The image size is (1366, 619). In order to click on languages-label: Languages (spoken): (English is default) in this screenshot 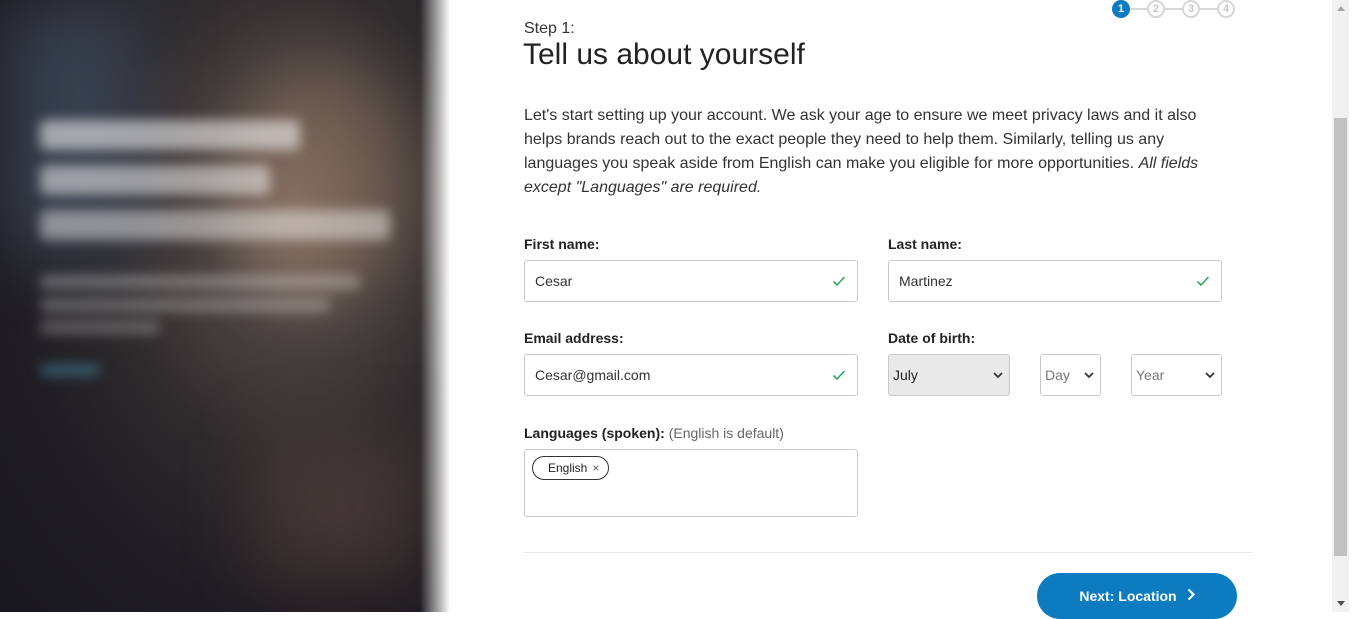, I will do `click(654, 433)`.